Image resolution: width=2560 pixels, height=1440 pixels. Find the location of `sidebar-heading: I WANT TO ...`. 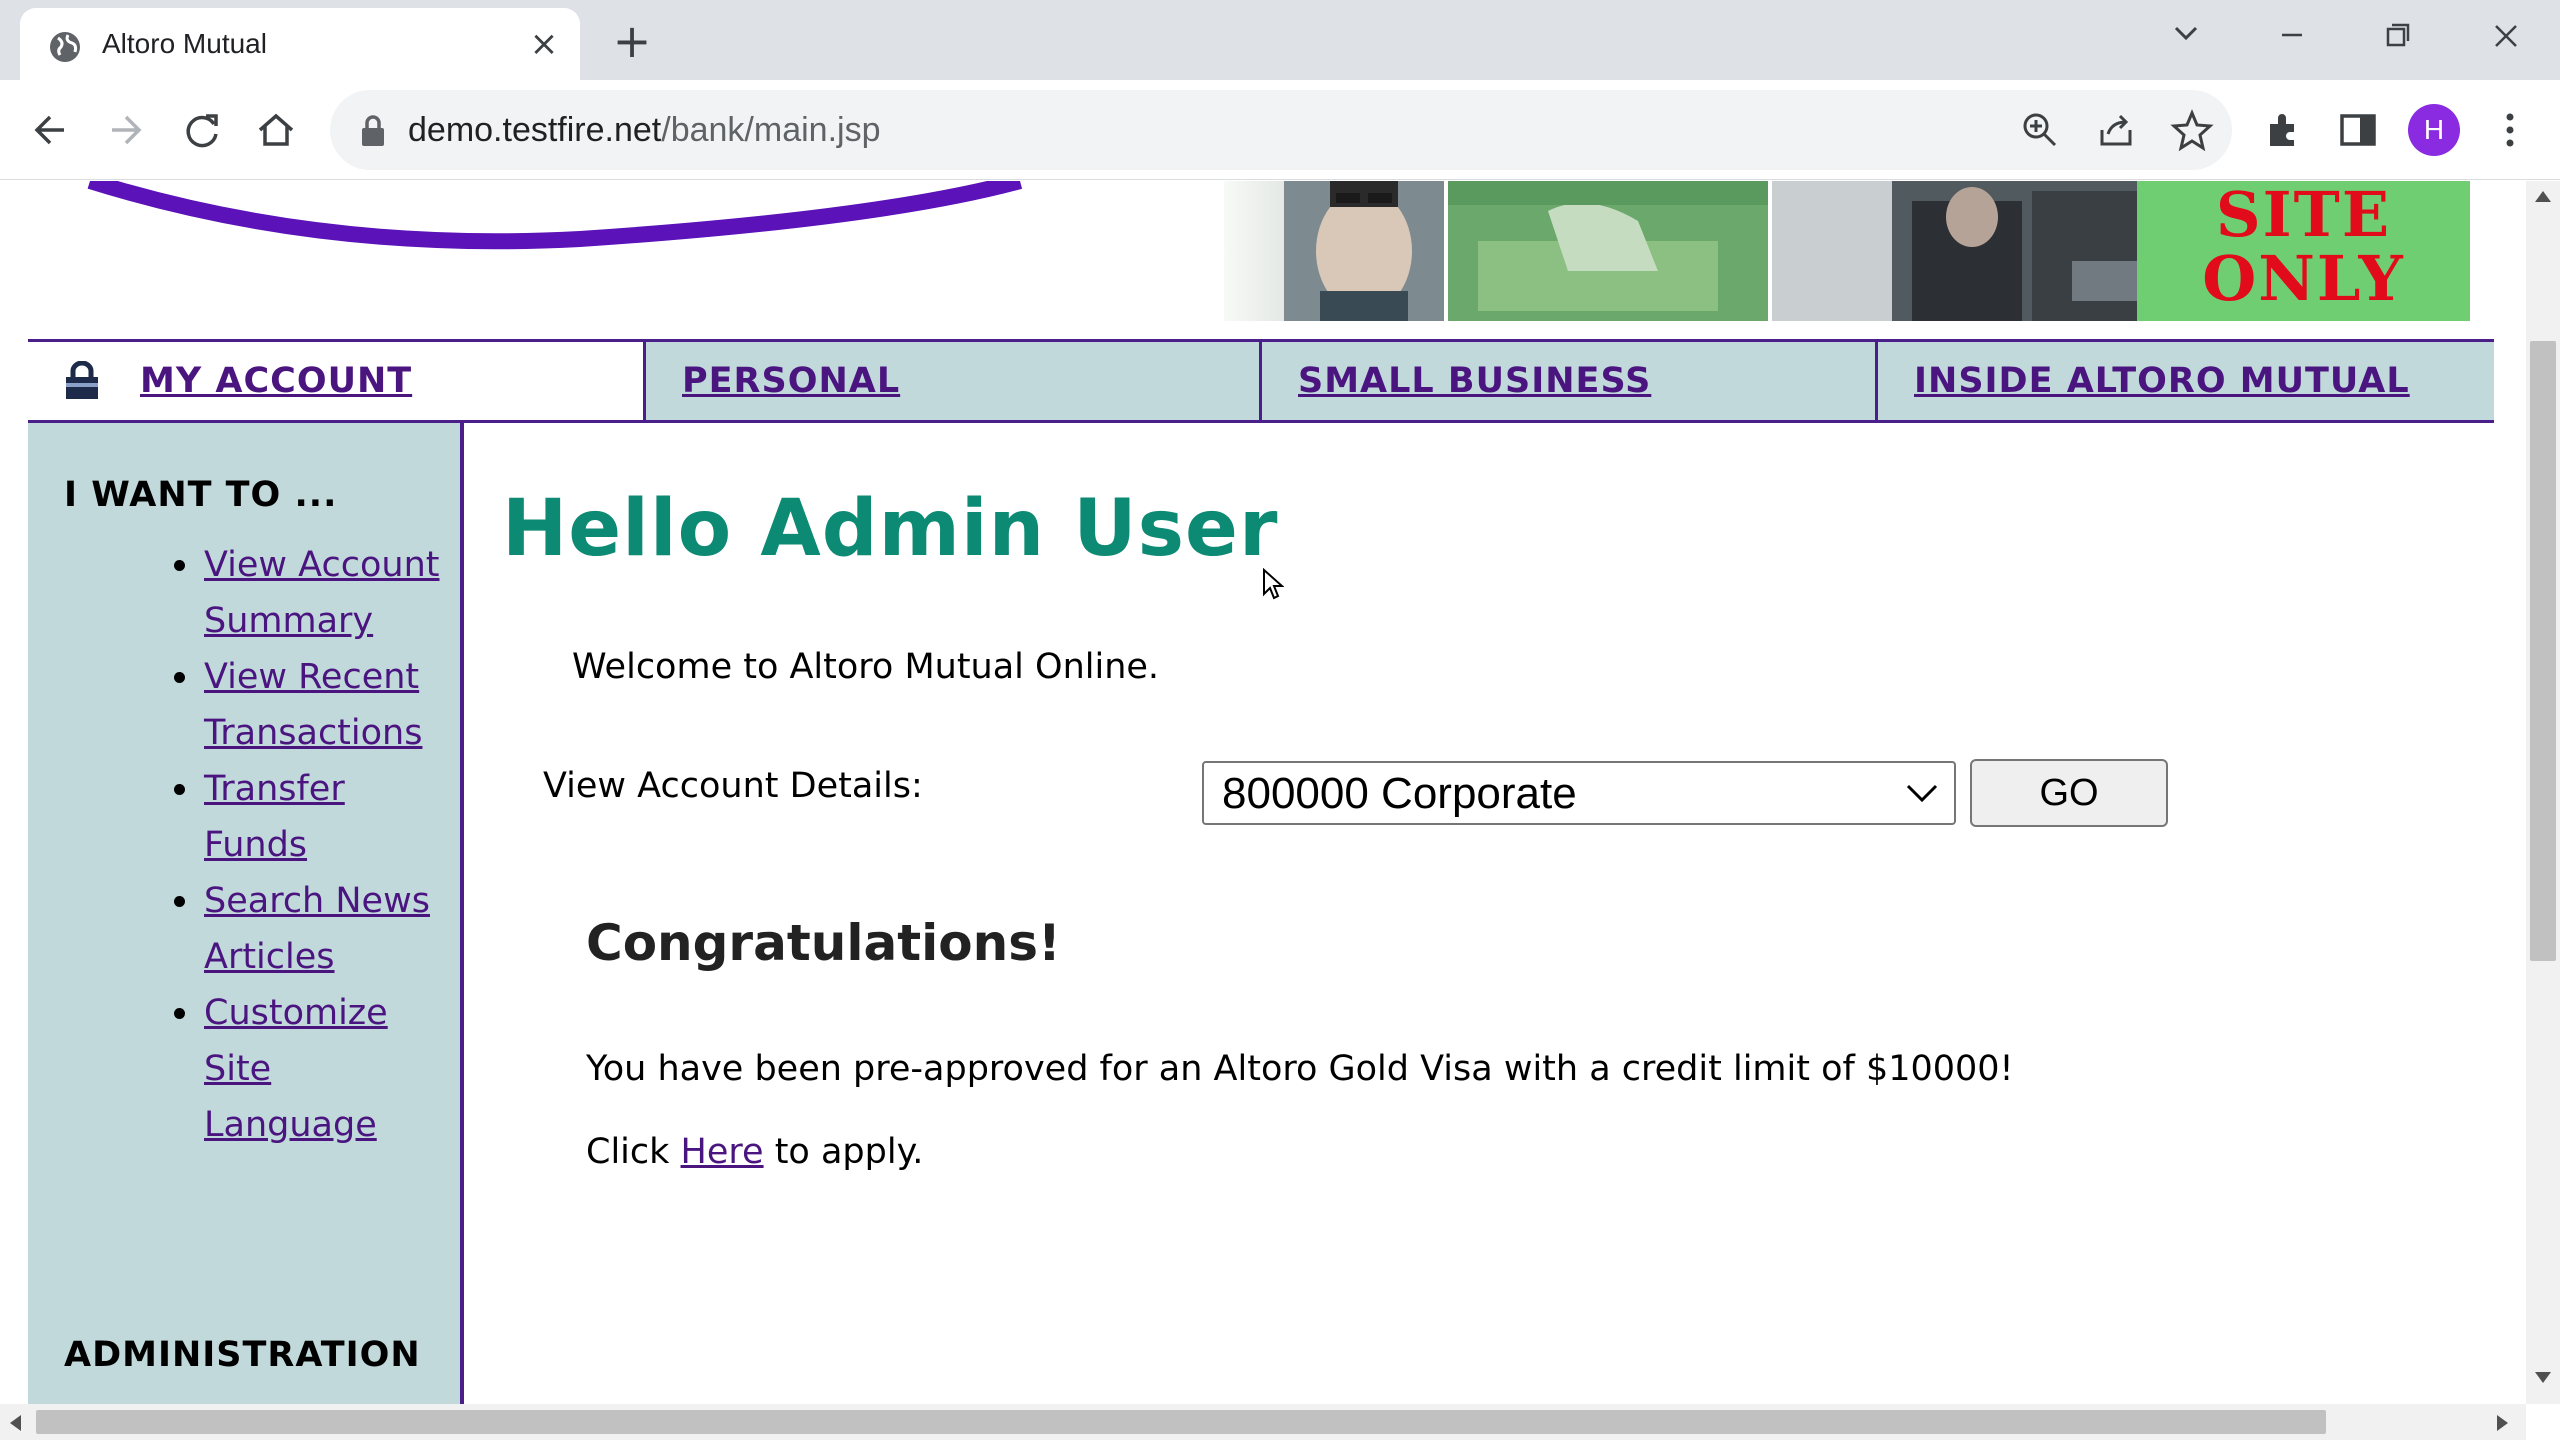

sidebar-heading: I WANT TO ... is located at coordinates (201, 495).